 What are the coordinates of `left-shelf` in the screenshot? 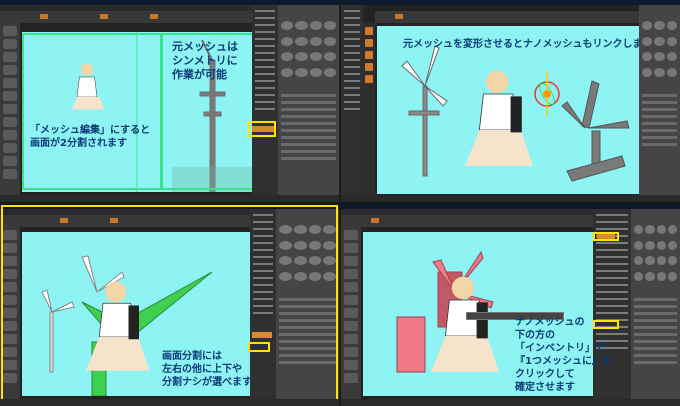 It's located at (369, 112).